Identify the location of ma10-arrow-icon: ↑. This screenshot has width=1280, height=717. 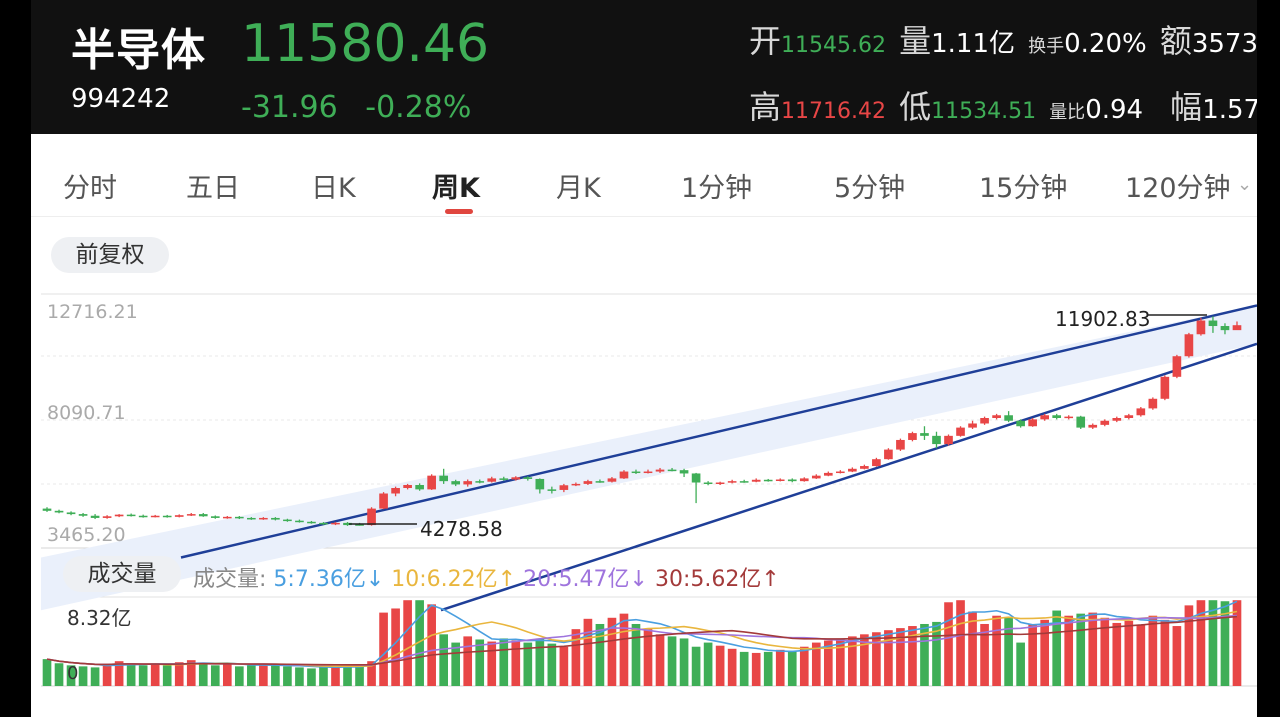
(507, 579).